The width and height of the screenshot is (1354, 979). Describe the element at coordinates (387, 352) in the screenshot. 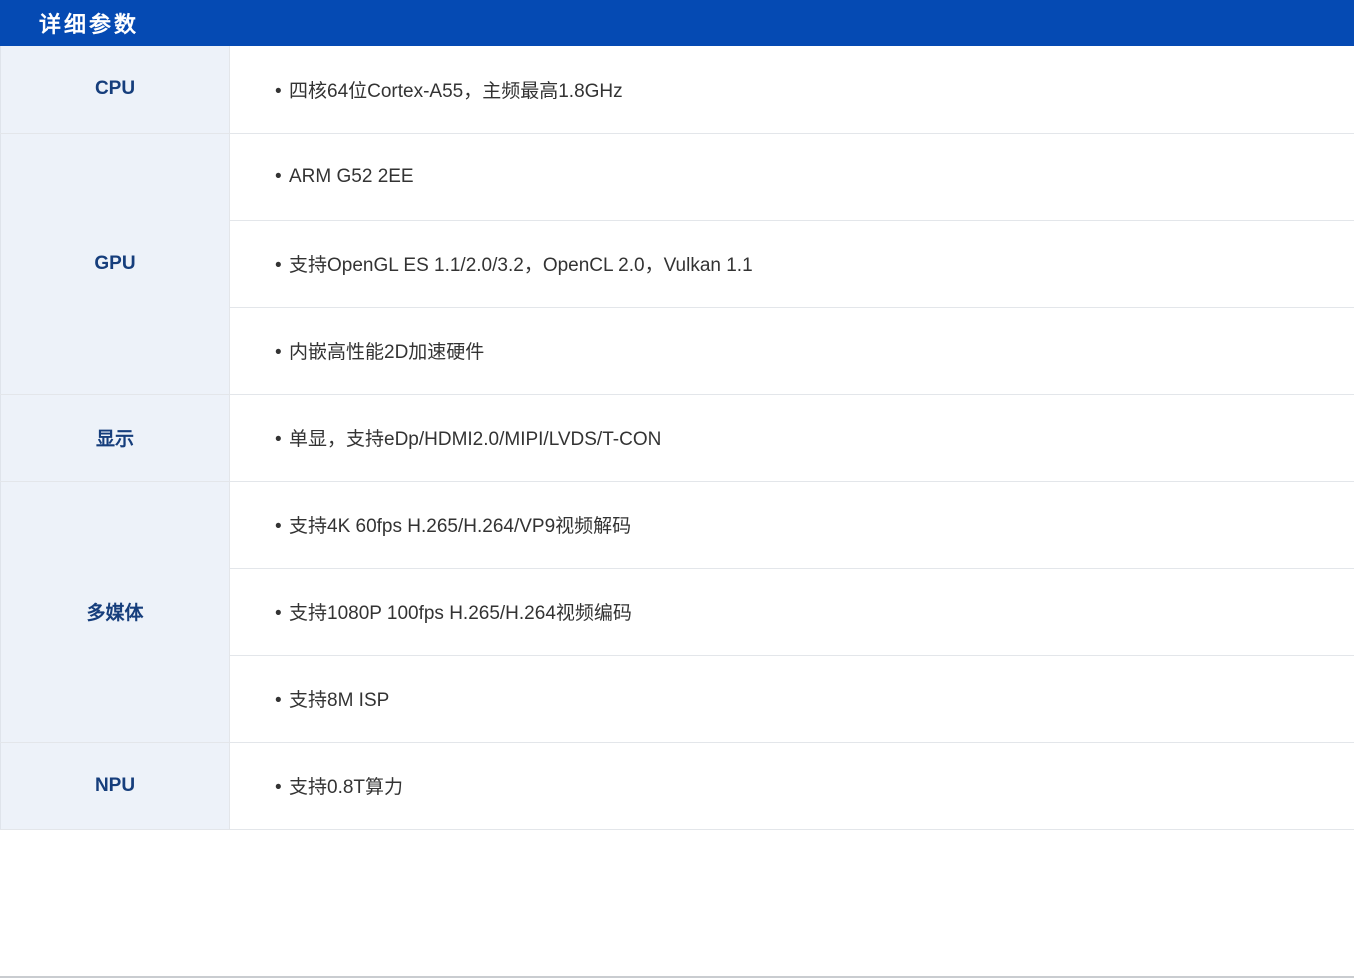

I see `spec-value-text: 内嵌高性能2D加速硬件` at that location.